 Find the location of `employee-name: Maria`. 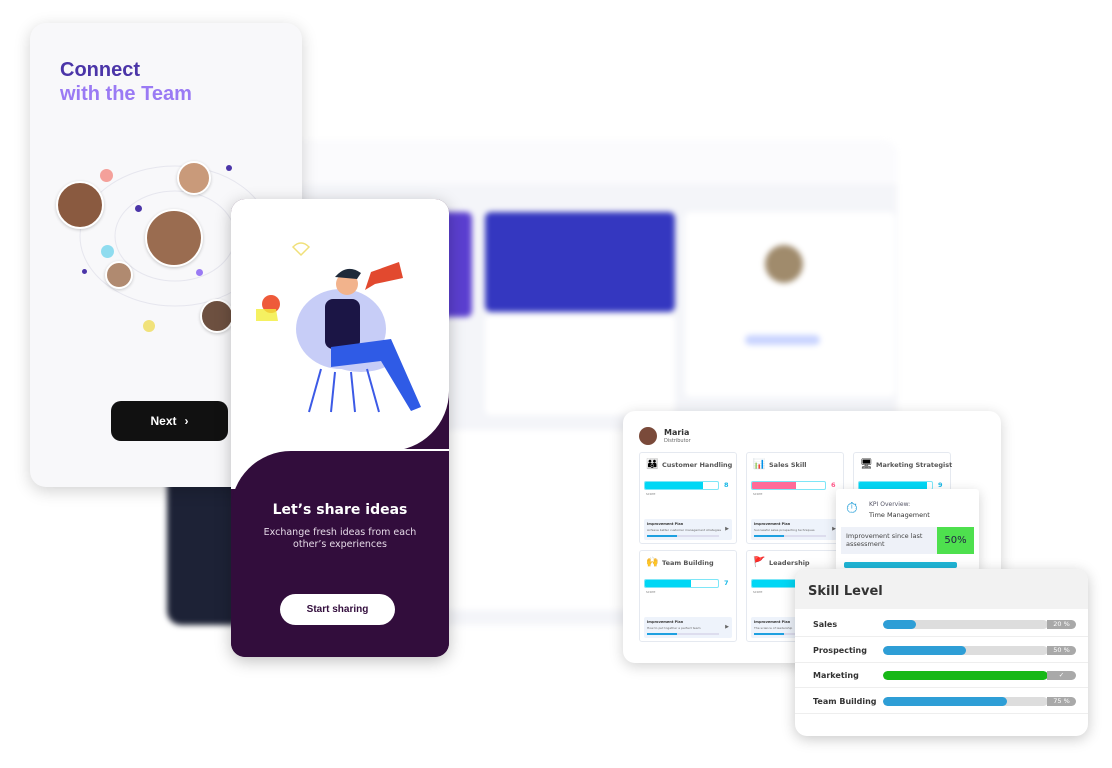

employee-name: Maria is located at coordinates (677, 432).